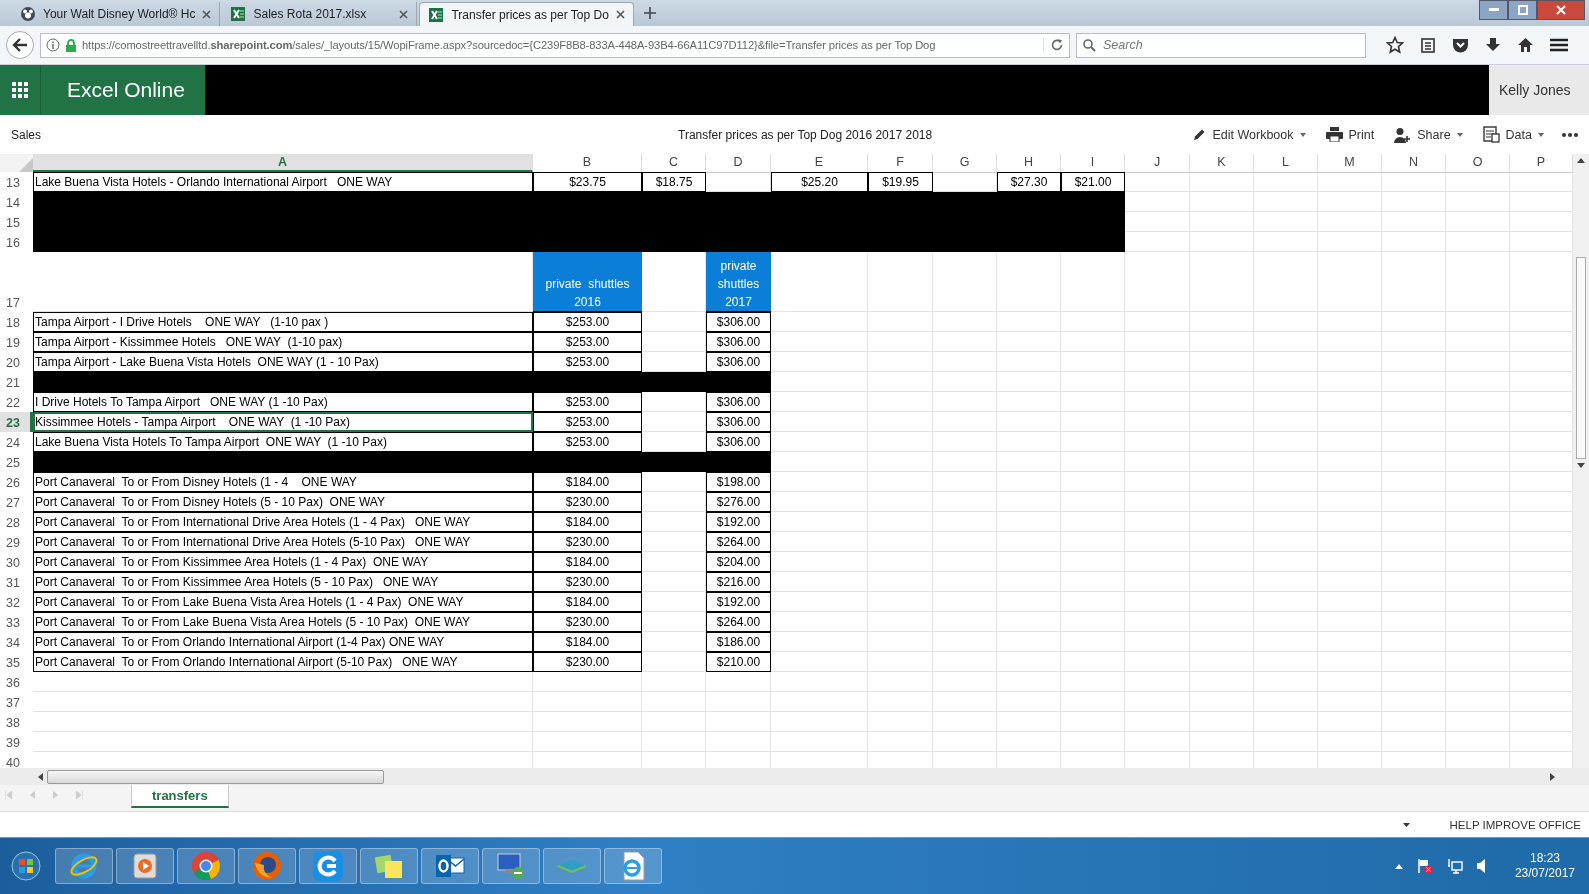 This screenshot has width=1589, height=894. What do you see at coordinates (1539, 90) in the screenshot?
I see `user-name: Kelly Jones` at bounding box center [1539, 90].